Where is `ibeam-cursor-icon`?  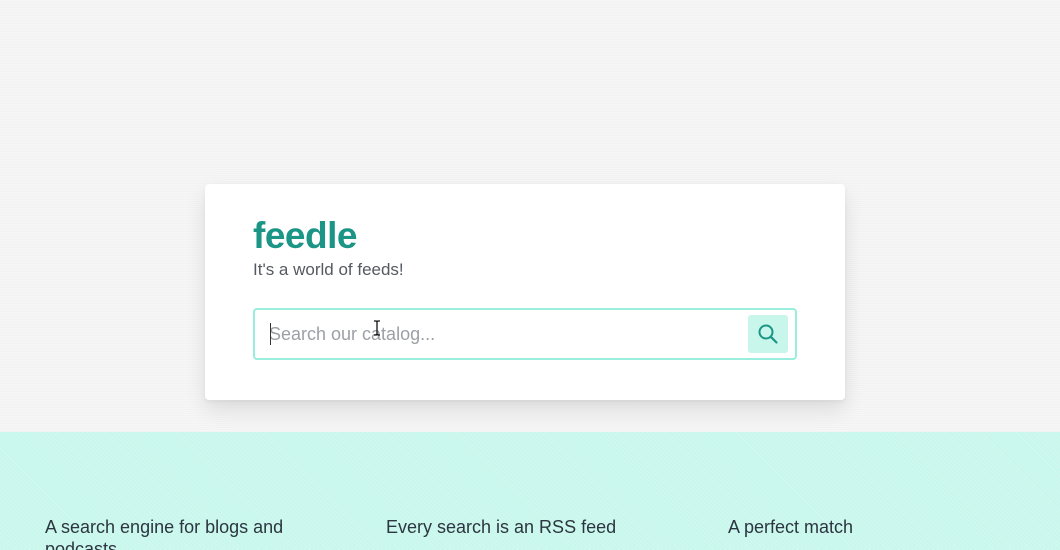
ibeam-cursor-icon is located at coordinates (377, 328).